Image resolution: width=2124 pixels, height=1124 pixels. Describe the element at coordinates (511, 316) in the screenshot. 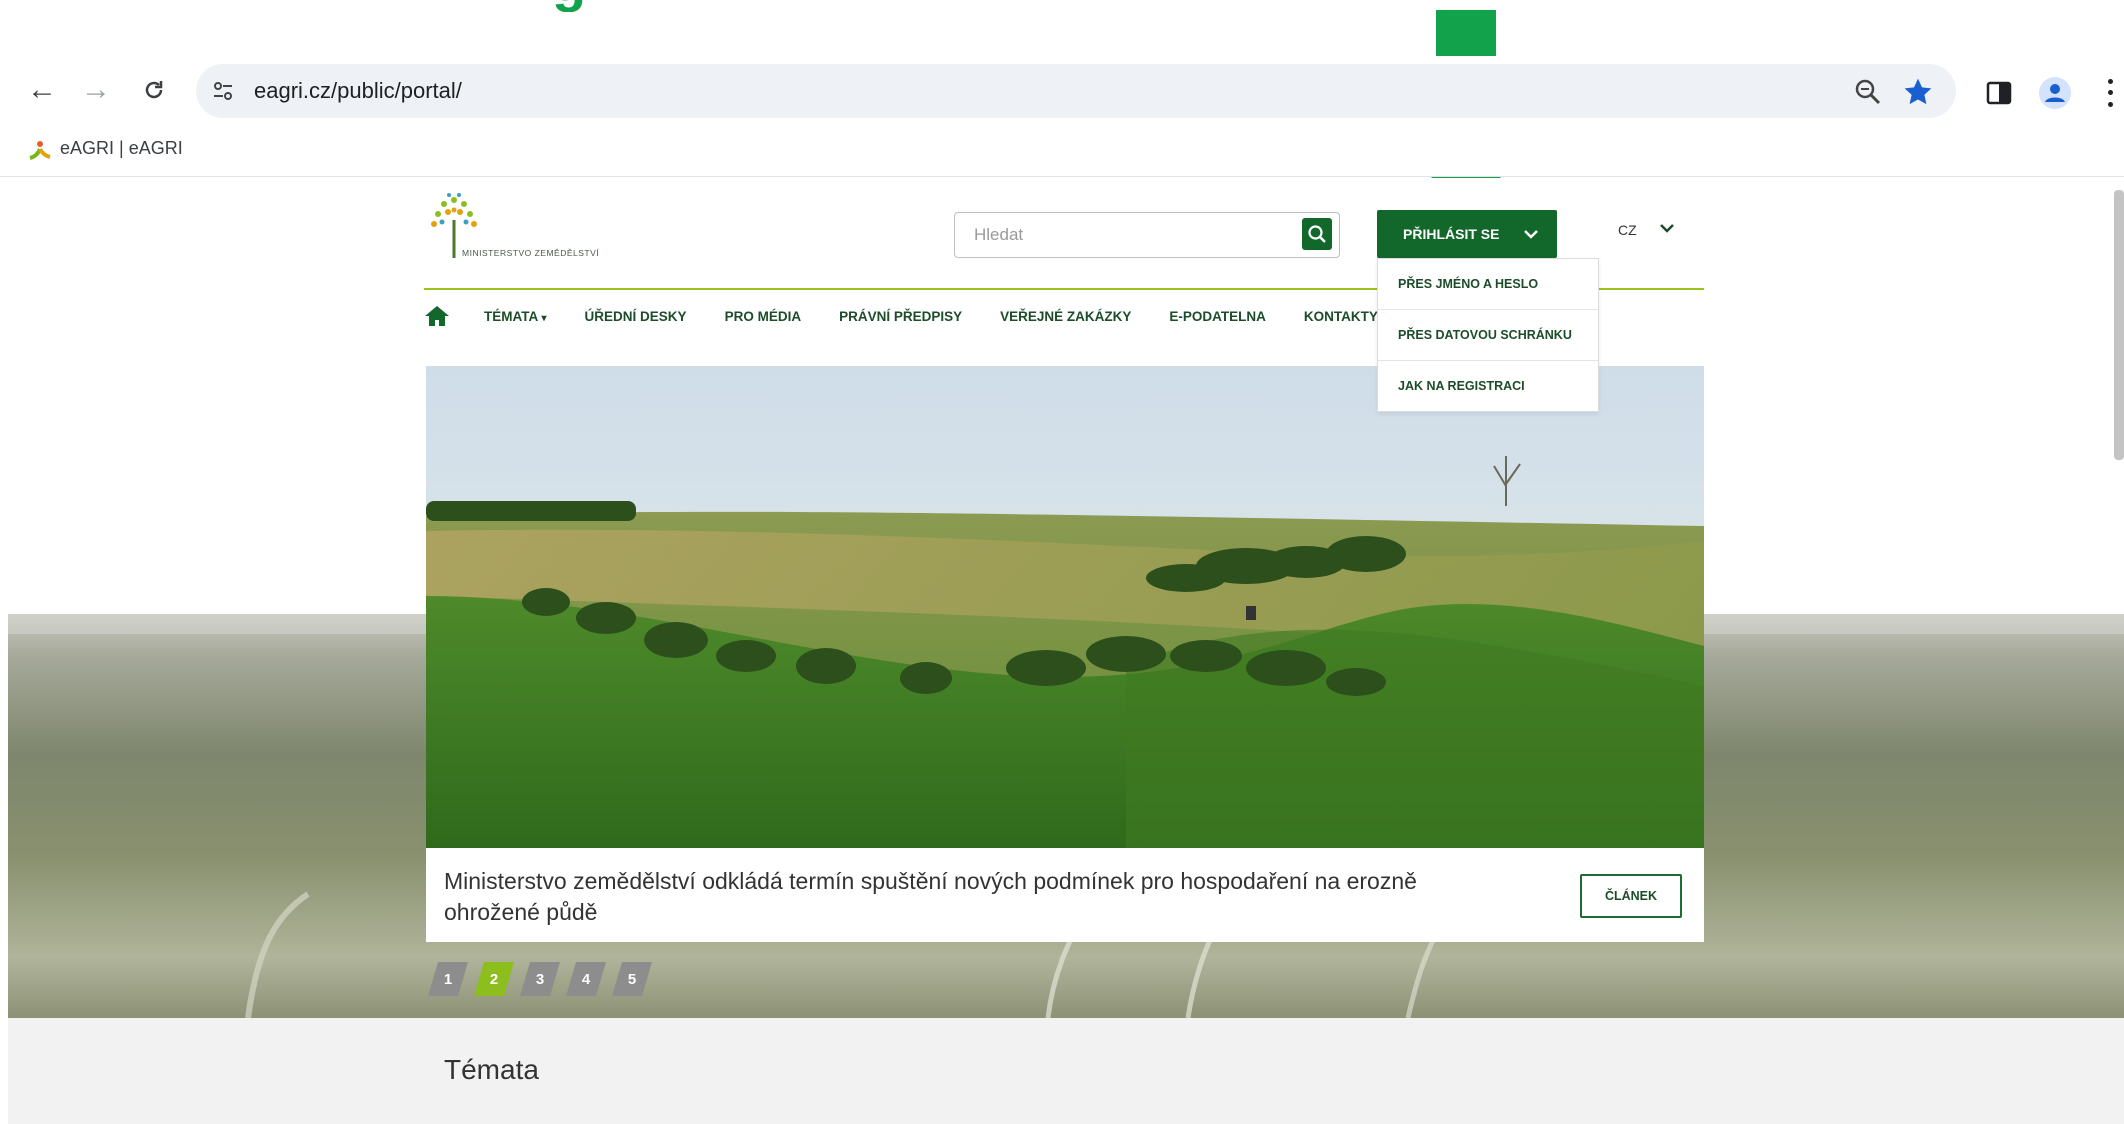

I see `nav-label: TÉMATA` at that location.